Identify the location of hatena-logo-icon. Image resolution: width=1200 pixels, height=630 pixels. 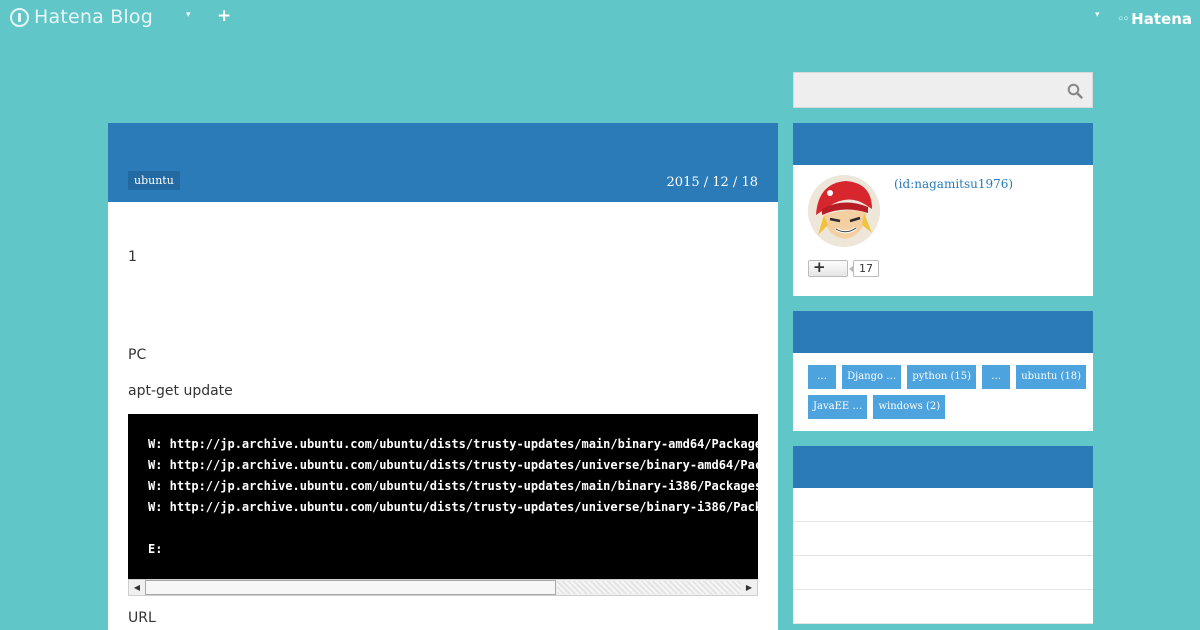
(19, 17).